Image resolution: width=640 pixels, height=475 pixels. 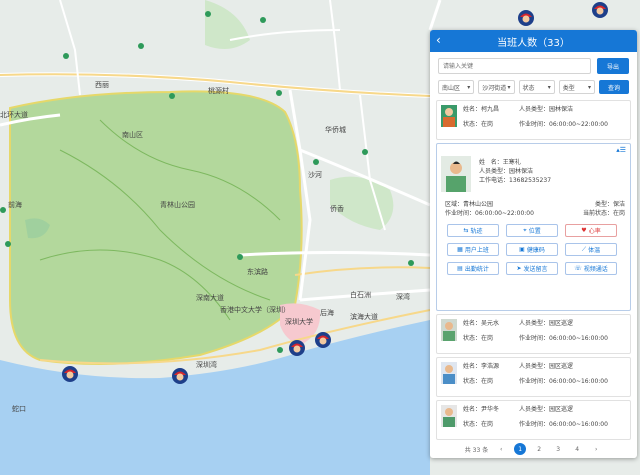 I want to click on name-label-2: 名：, so click(x=496, y=162).